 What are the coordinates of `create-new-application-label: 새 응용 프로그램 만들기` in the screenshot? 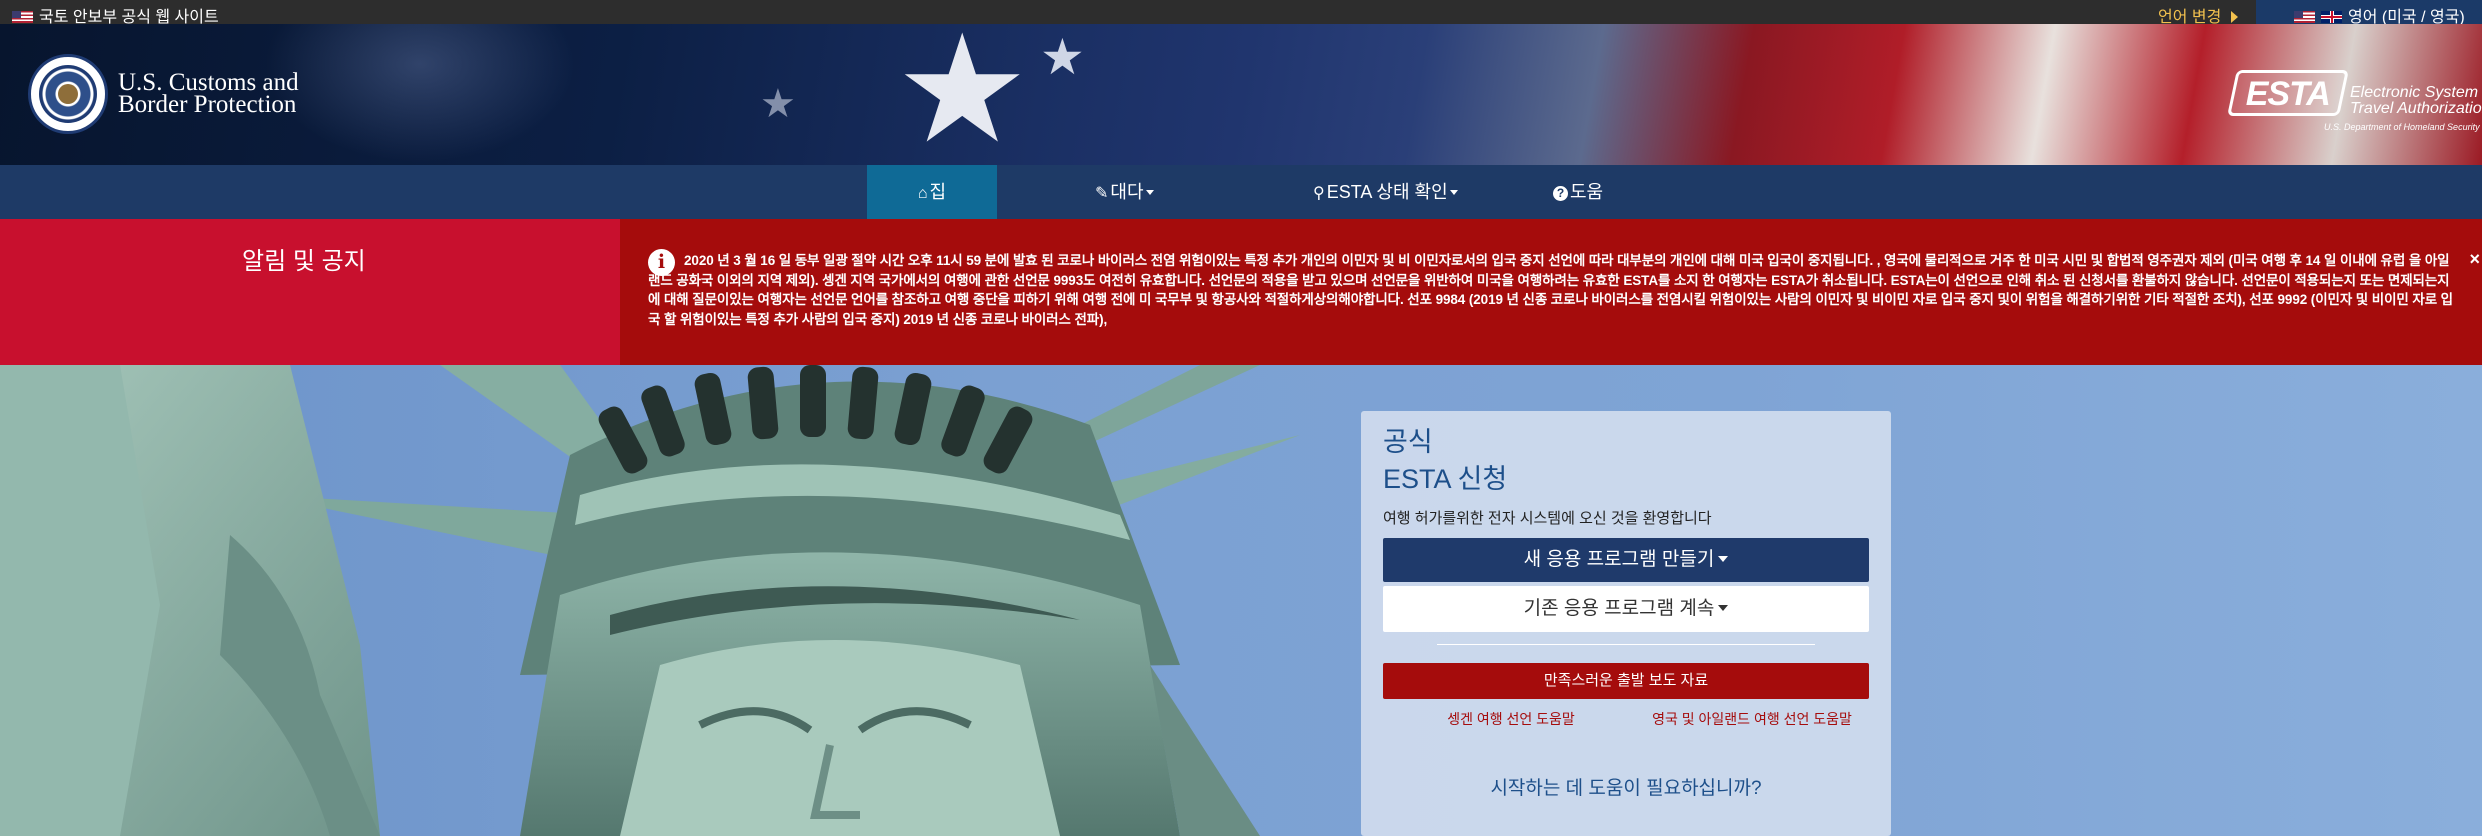 It's located at (1619, 559).